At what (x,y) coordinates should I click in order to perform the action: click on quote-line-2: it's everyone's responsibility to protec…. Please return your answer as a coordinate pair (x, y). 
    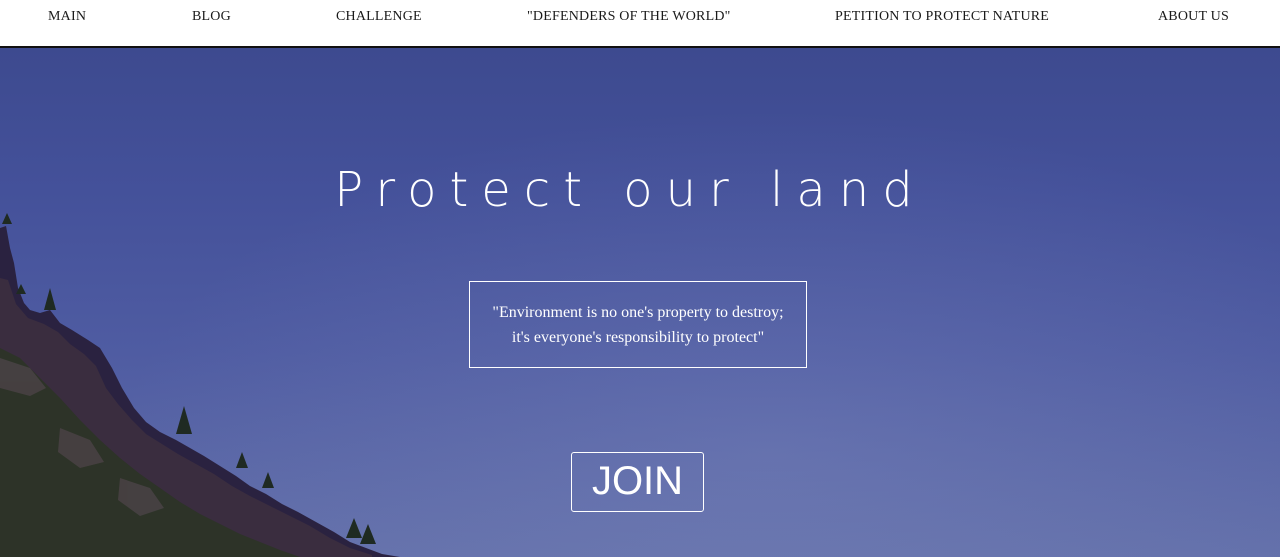
    Looking at the image, I should click on (638, 337).